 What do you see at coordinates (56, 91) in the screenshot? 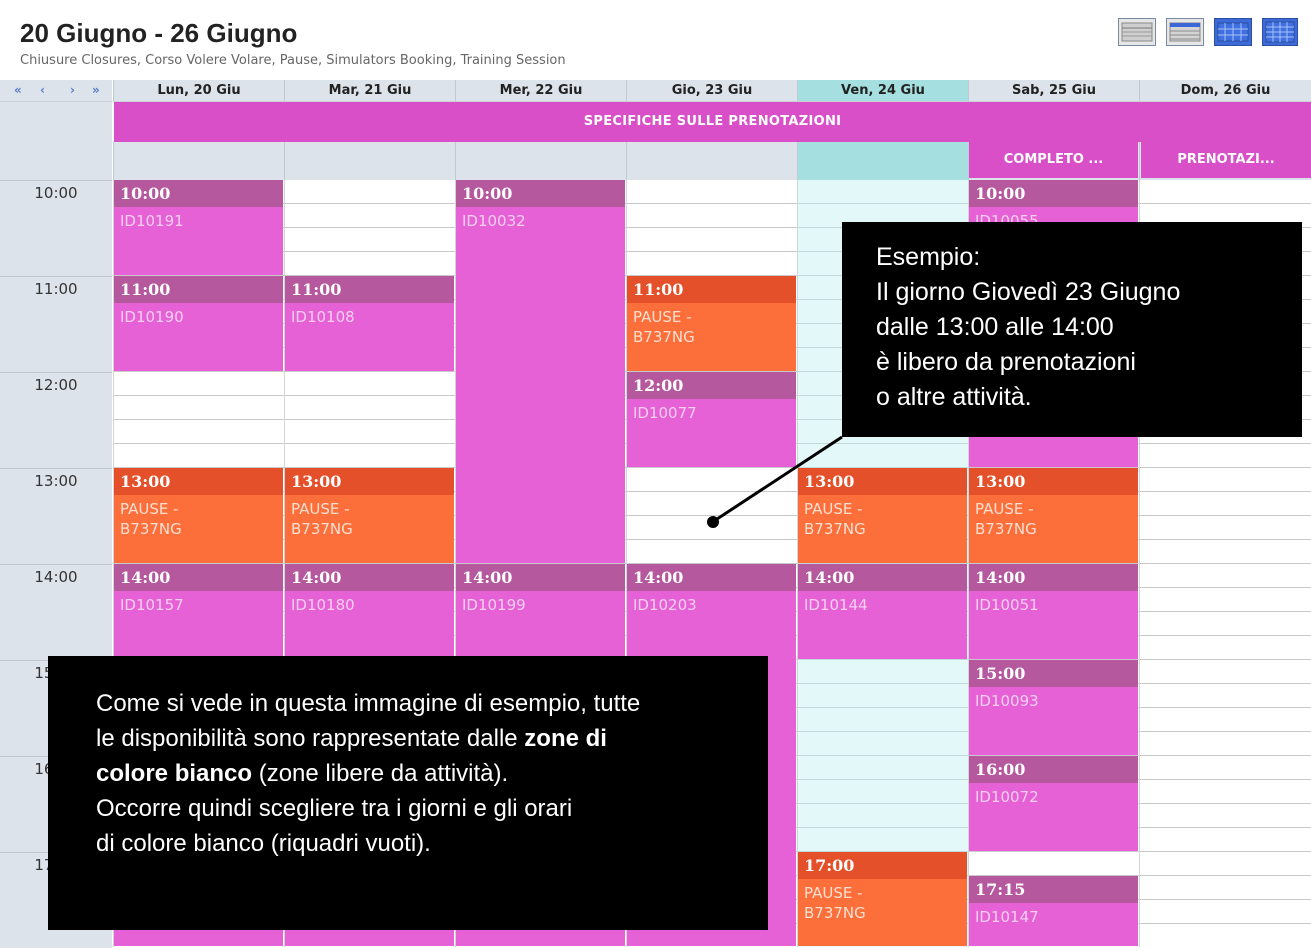
I see `week-navigation: « ‹ › »` at bounding box center [56, 91].